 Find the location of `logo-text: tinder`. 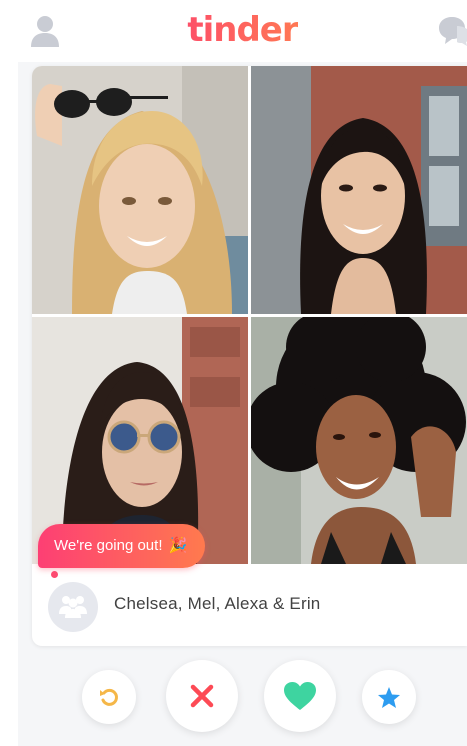

logo-text: tinder is located at coordinates (242, 30).